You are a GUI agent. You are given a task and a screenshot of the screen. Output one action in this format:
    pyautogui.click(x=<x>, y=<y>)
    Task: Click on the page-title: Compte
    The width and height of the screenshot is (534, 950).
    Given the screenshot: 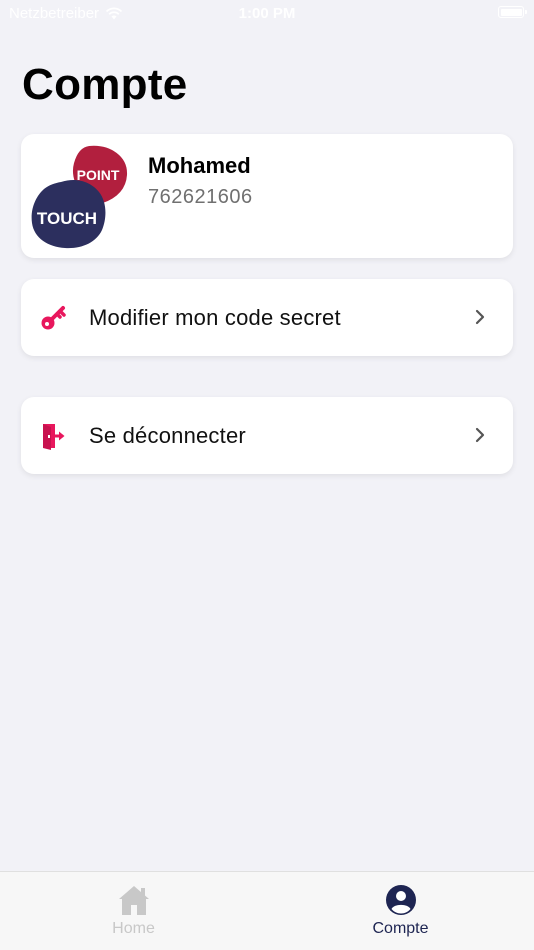 What is the action you would take?
    pyautogui.click(x=105, y=84)
    